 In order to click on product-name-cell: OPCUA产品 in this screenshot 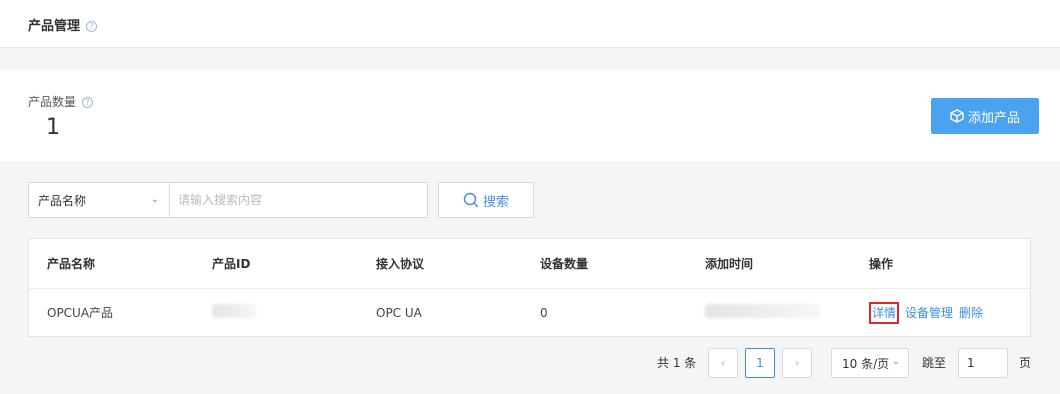, I will do `click(80, 313)`.